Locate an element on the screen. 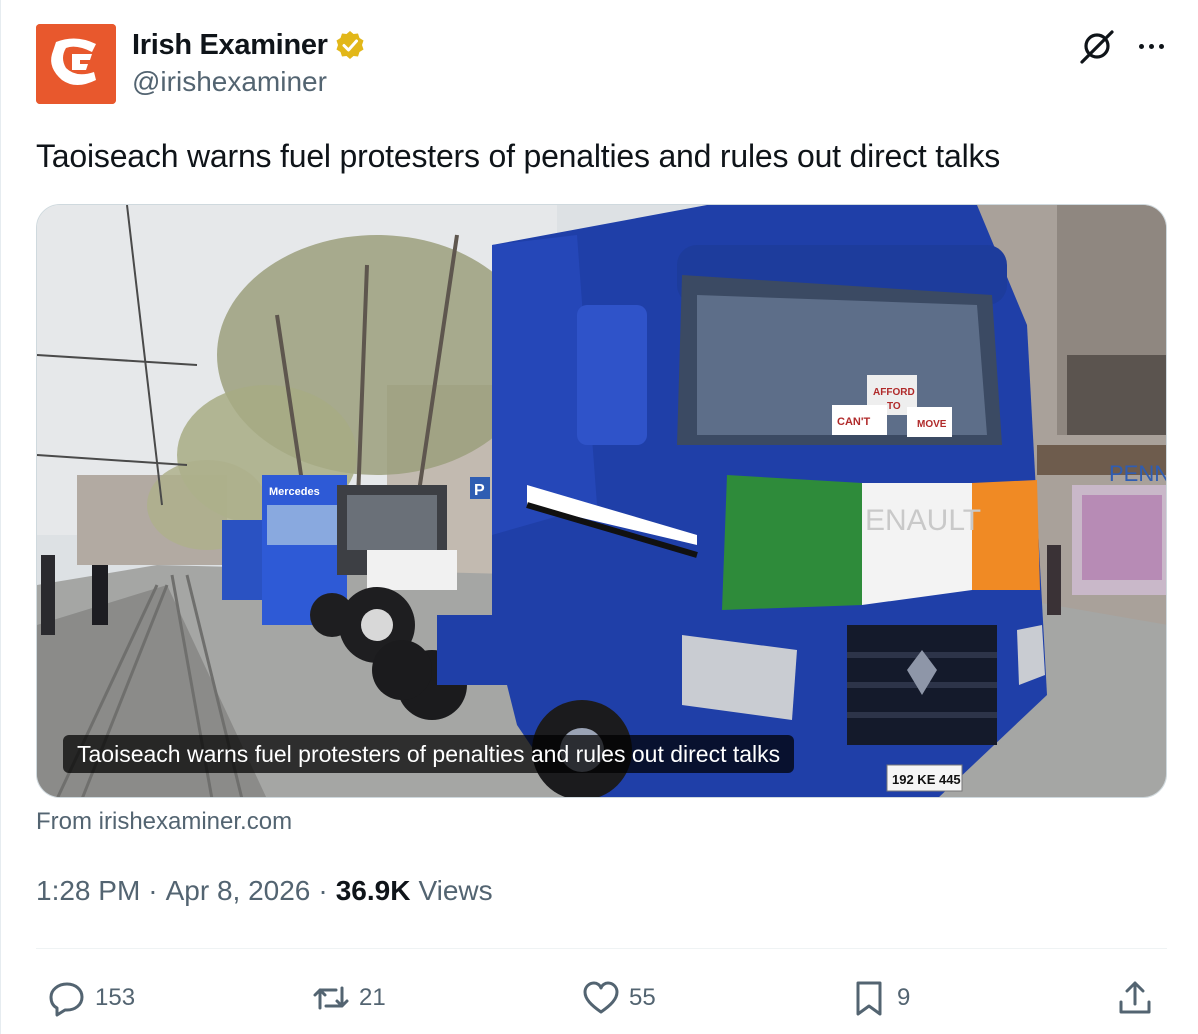  tweet-meta: 1:28 PM · Apr 8, 2026 · 36.9K Views is located at coordinates (264, 891).